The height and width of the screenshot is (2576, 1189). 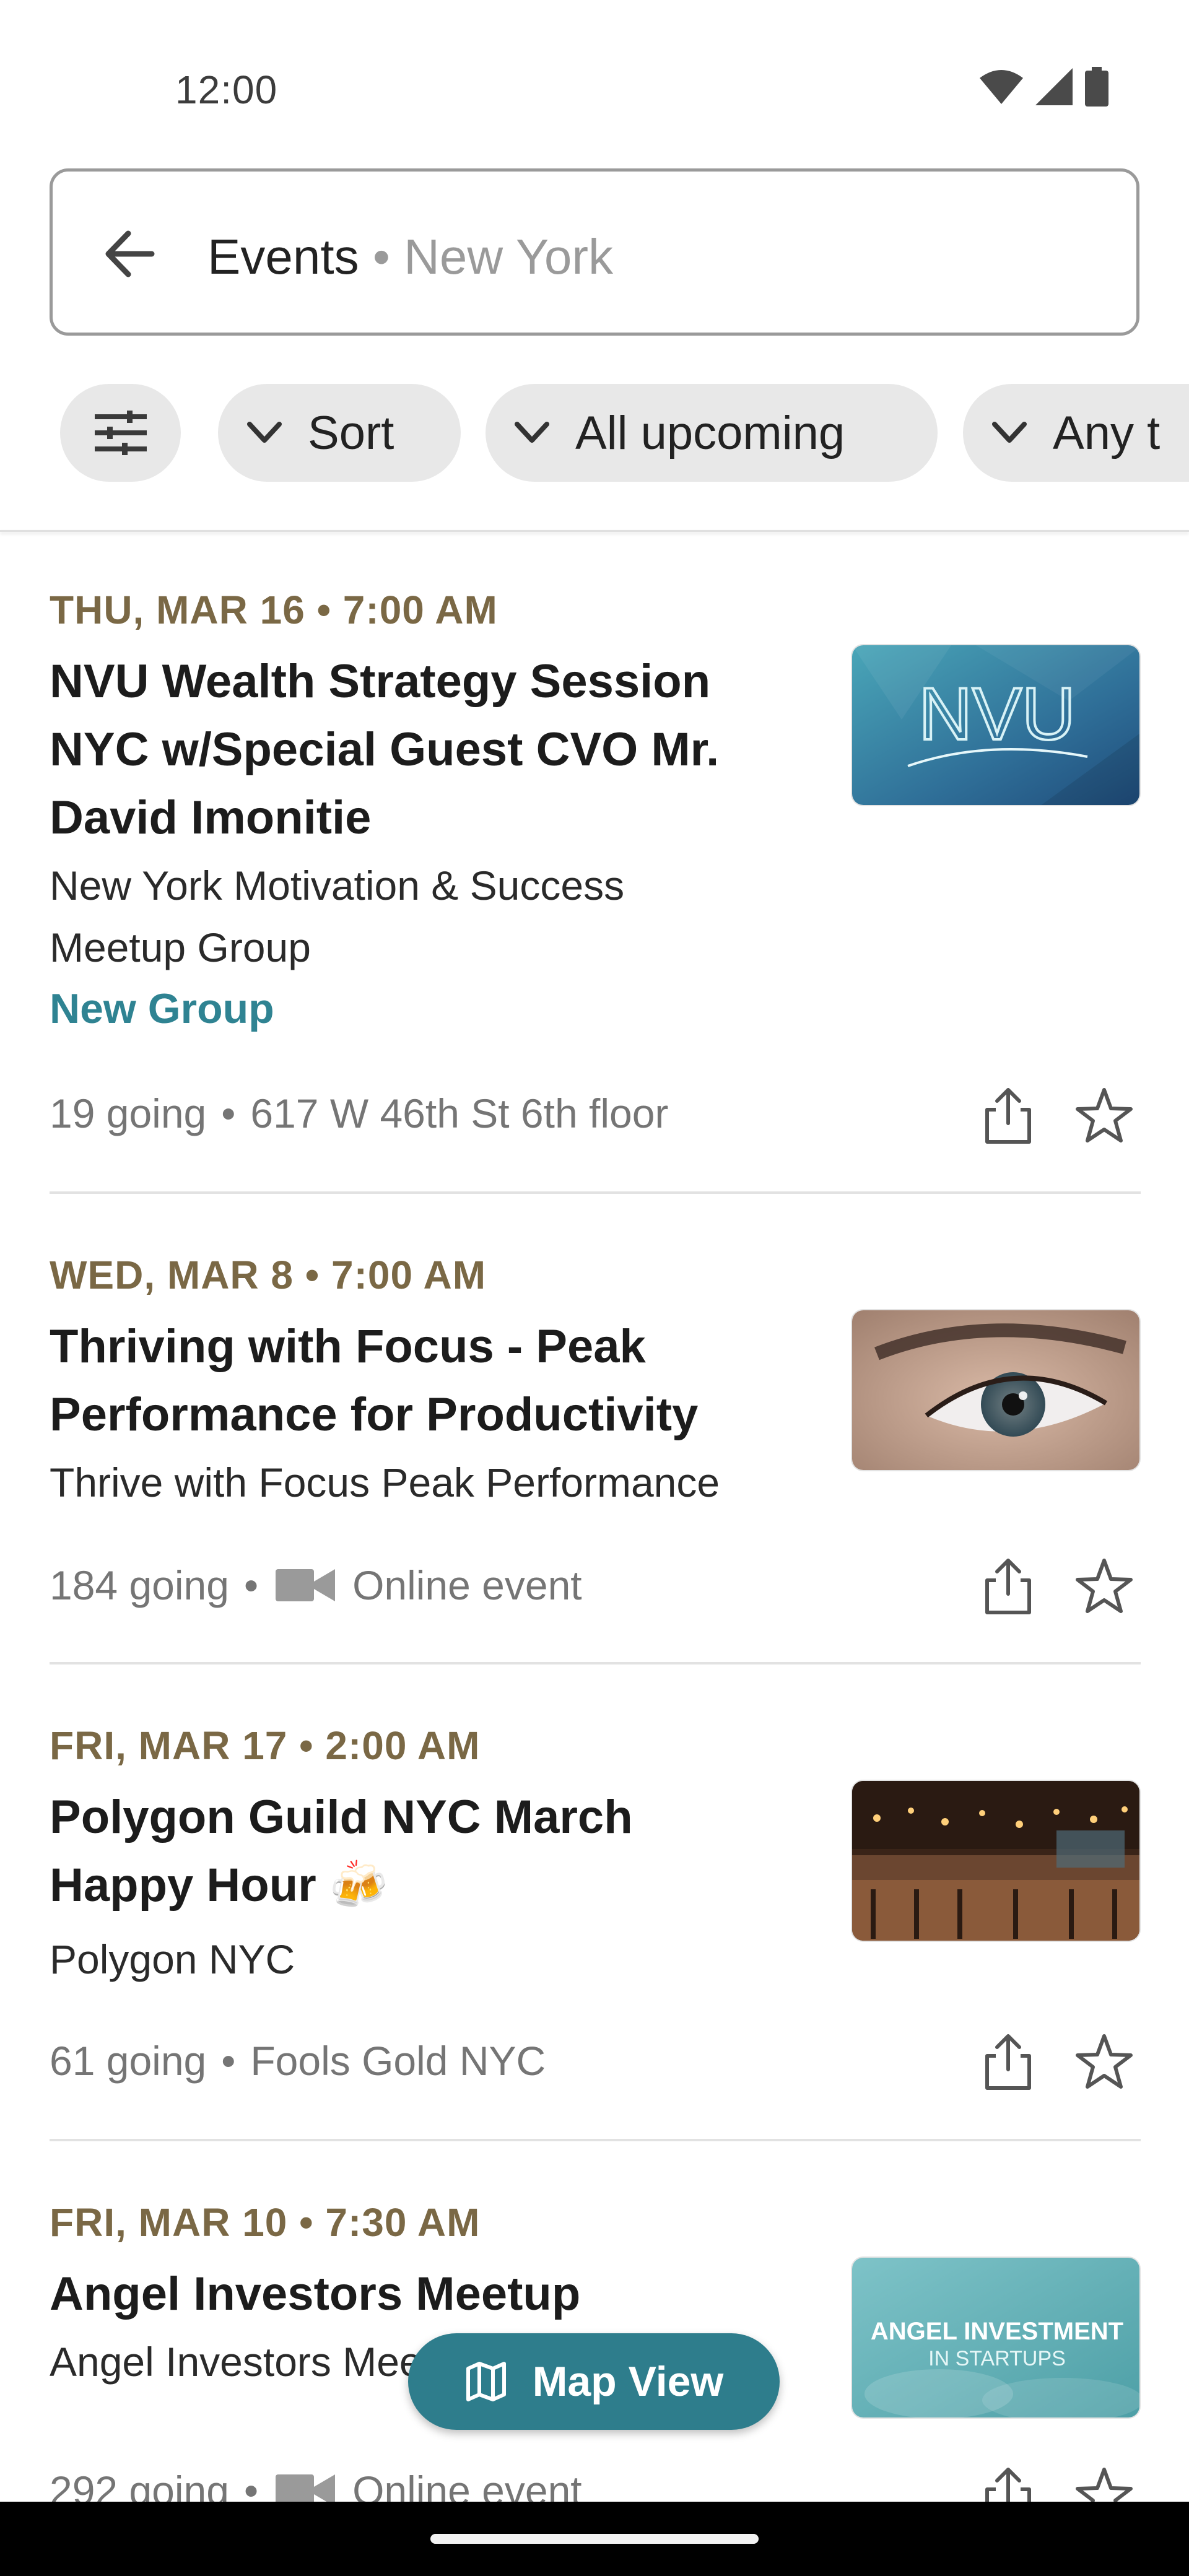 I want to click on date-range-chip: All upcoming, so click(x=712, y=433).